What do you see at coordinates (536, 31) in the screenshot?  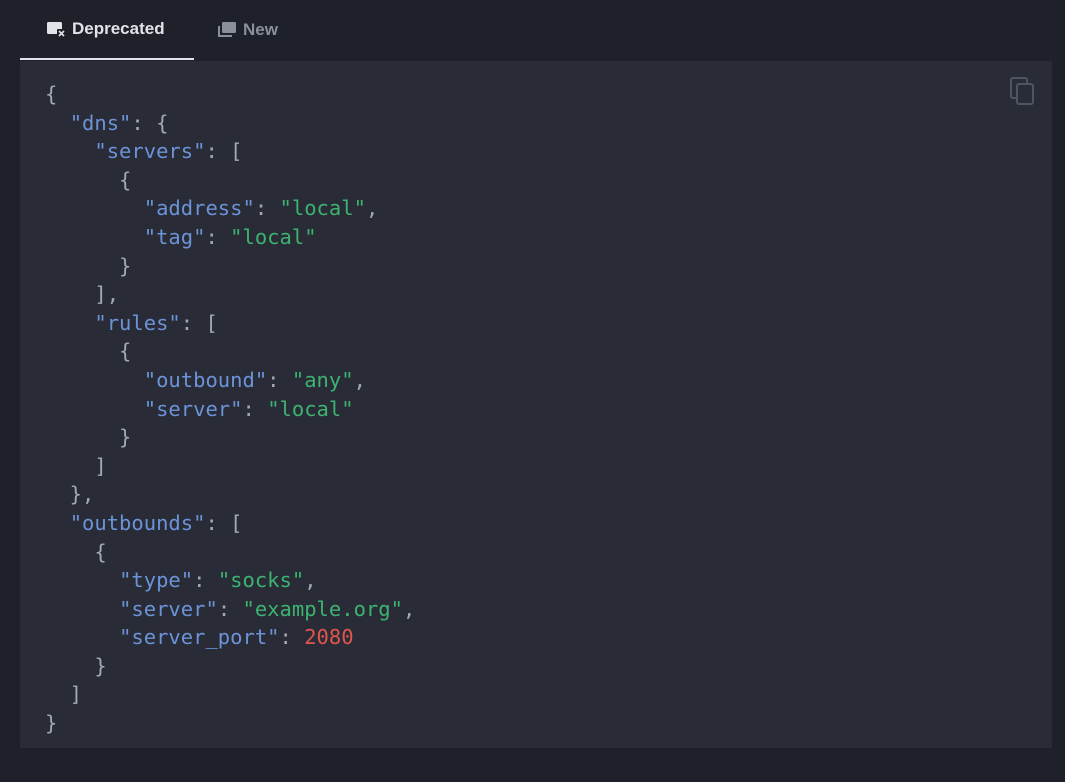 I see `code-tabs: Deprecated New` at bounding box center [536, 31].